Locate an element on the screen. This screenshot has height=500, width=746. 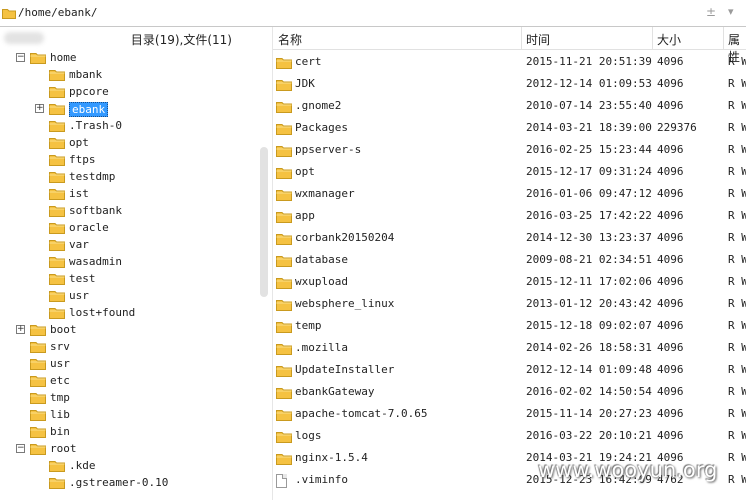
file-row: .mozilla 2014-02-26 18:58:31 4096 R W is located at coordinates (509, 348).